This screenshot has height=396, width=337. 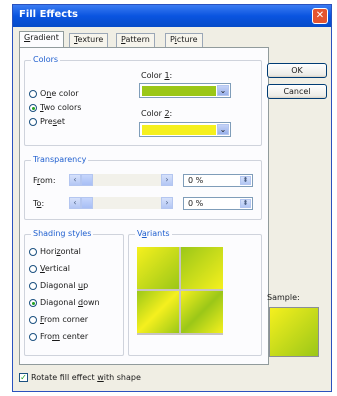 What do you see at coordinates (62, 233) in the screenshot?
I see `shading-styles-title: Shading styles` at bounding box center [62, 233].